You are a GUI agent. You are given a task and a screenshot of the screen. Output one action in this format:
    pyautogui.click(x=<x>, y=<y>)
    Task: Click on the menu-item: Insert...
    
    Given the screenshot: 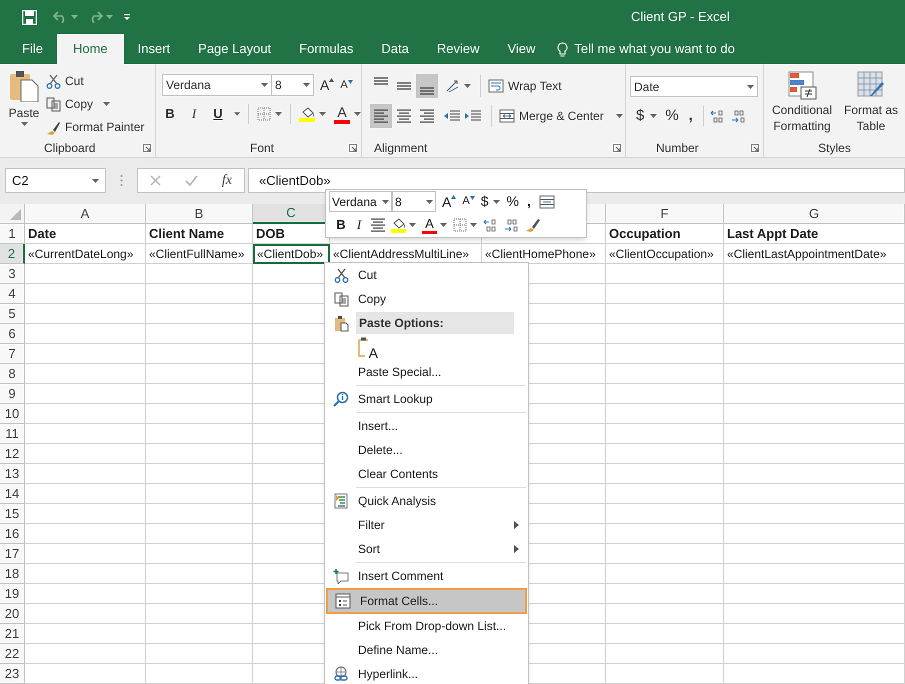 What is the action you would take?
    pyautogui.click(x=426, y=426)
    